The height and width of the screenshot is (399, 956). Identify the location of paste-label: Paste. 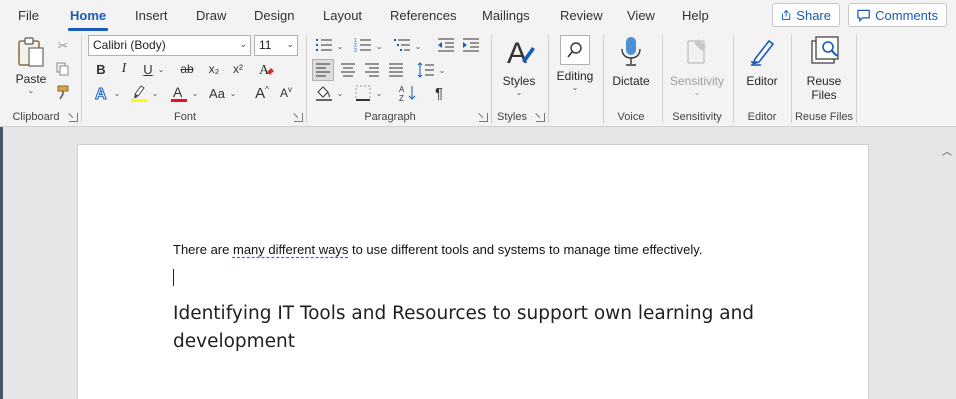
(31, 79).